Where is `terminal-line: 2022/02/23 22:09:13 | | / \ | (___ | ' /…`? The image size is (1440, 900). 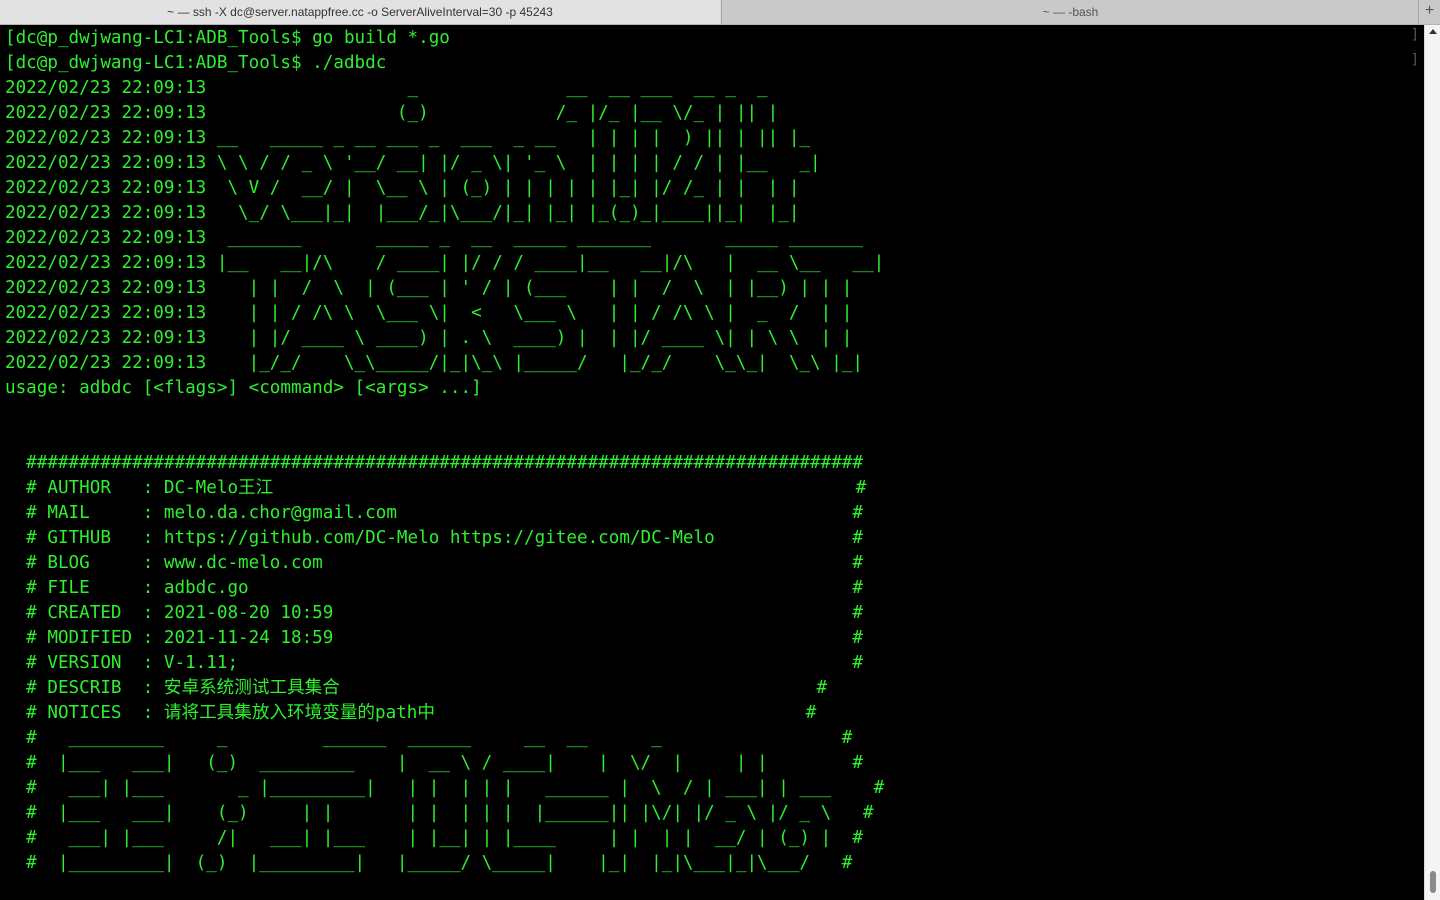 terminal-line: 2022/02/23 22:09:13 | | / \ | (___ | ' /… is located at coordinates (429, 288).